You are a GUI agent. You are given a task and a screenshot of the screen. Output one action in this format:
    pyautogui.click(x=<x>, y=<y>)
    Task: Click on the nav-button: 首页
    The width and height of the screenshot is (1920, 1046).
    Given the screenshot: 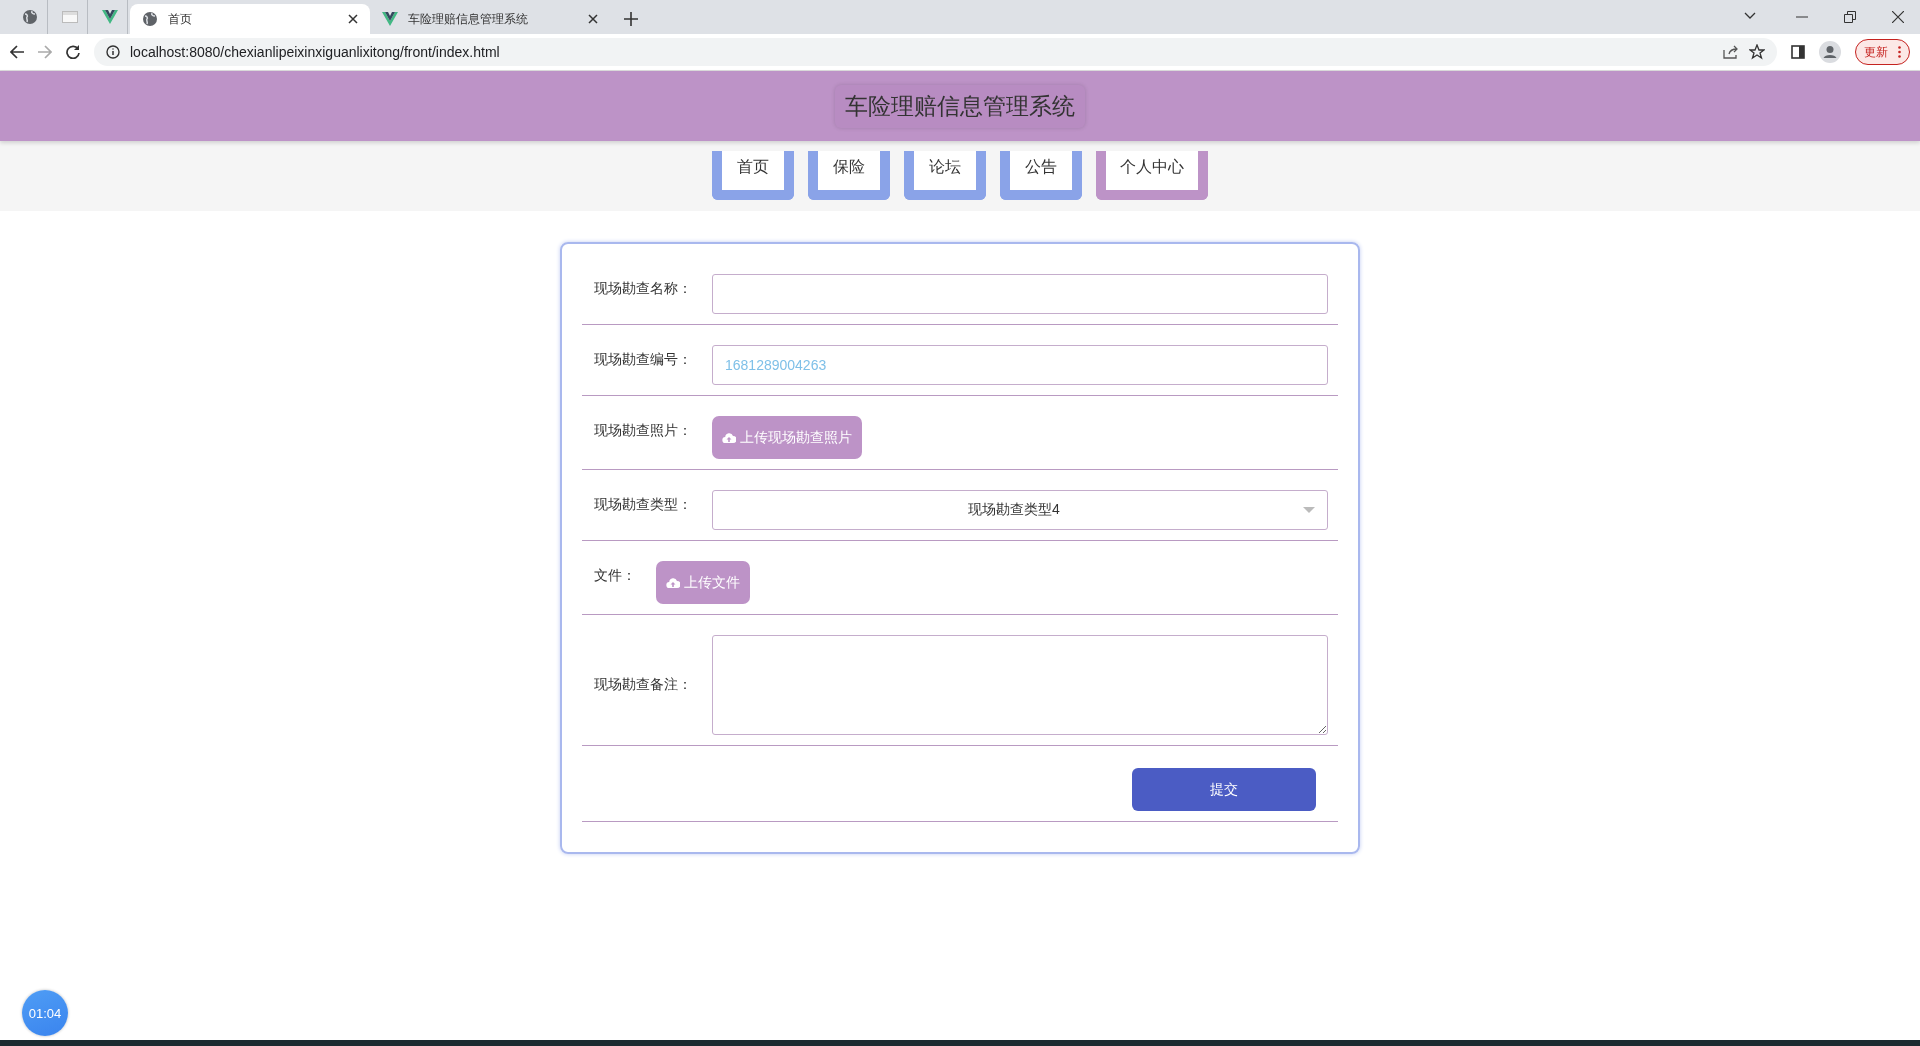 What is the action you would take?
    pyautogui.click(x=753, y=175)
    